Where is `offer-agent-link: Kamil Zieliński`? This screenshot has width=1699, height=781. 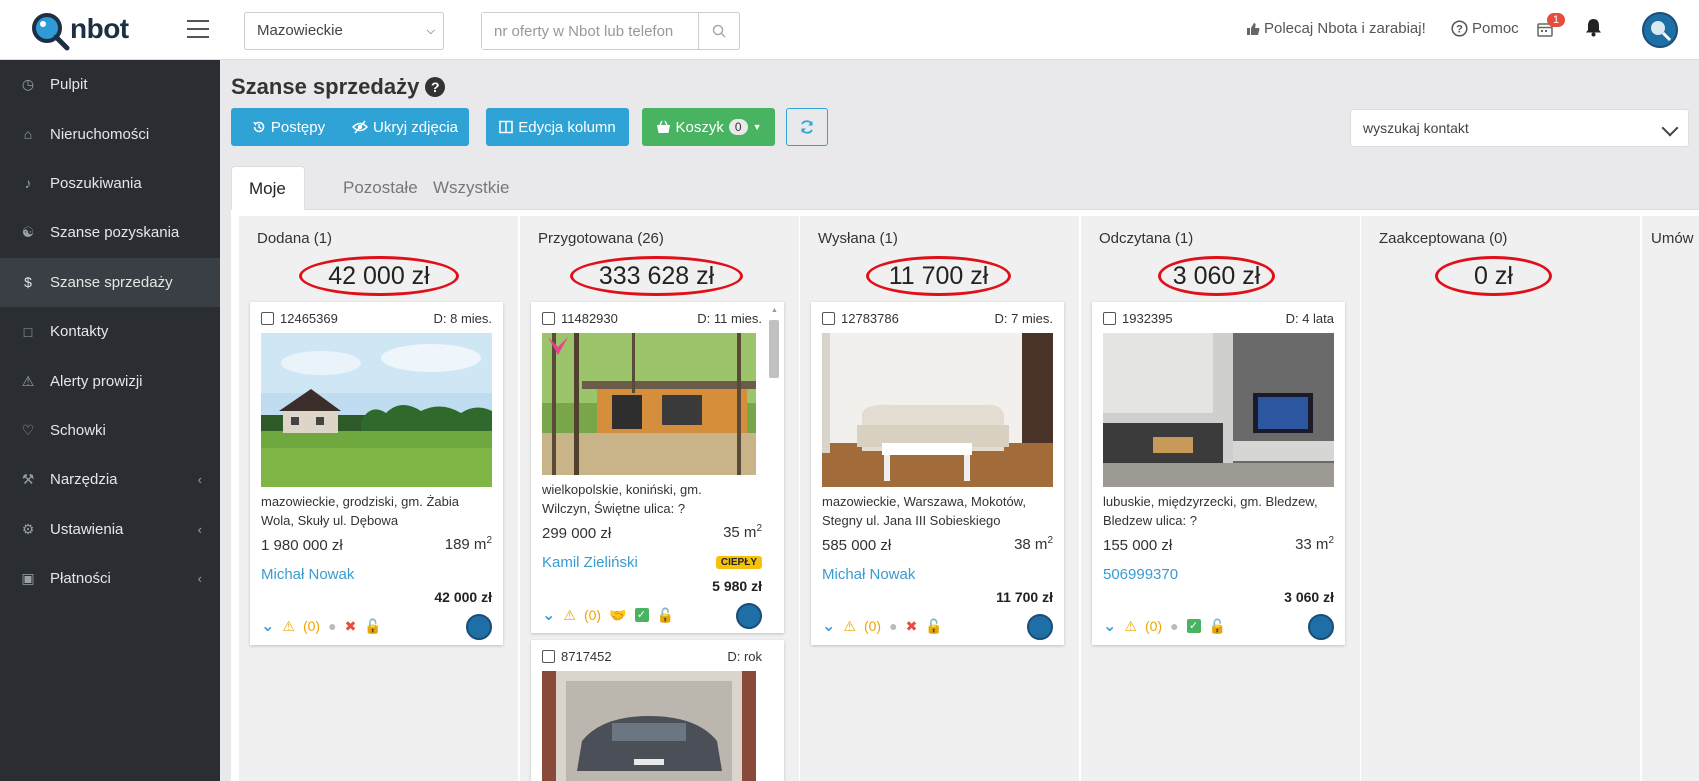 offer-agent-link: Kamil Zieliński is located at coordinates (590, 562).